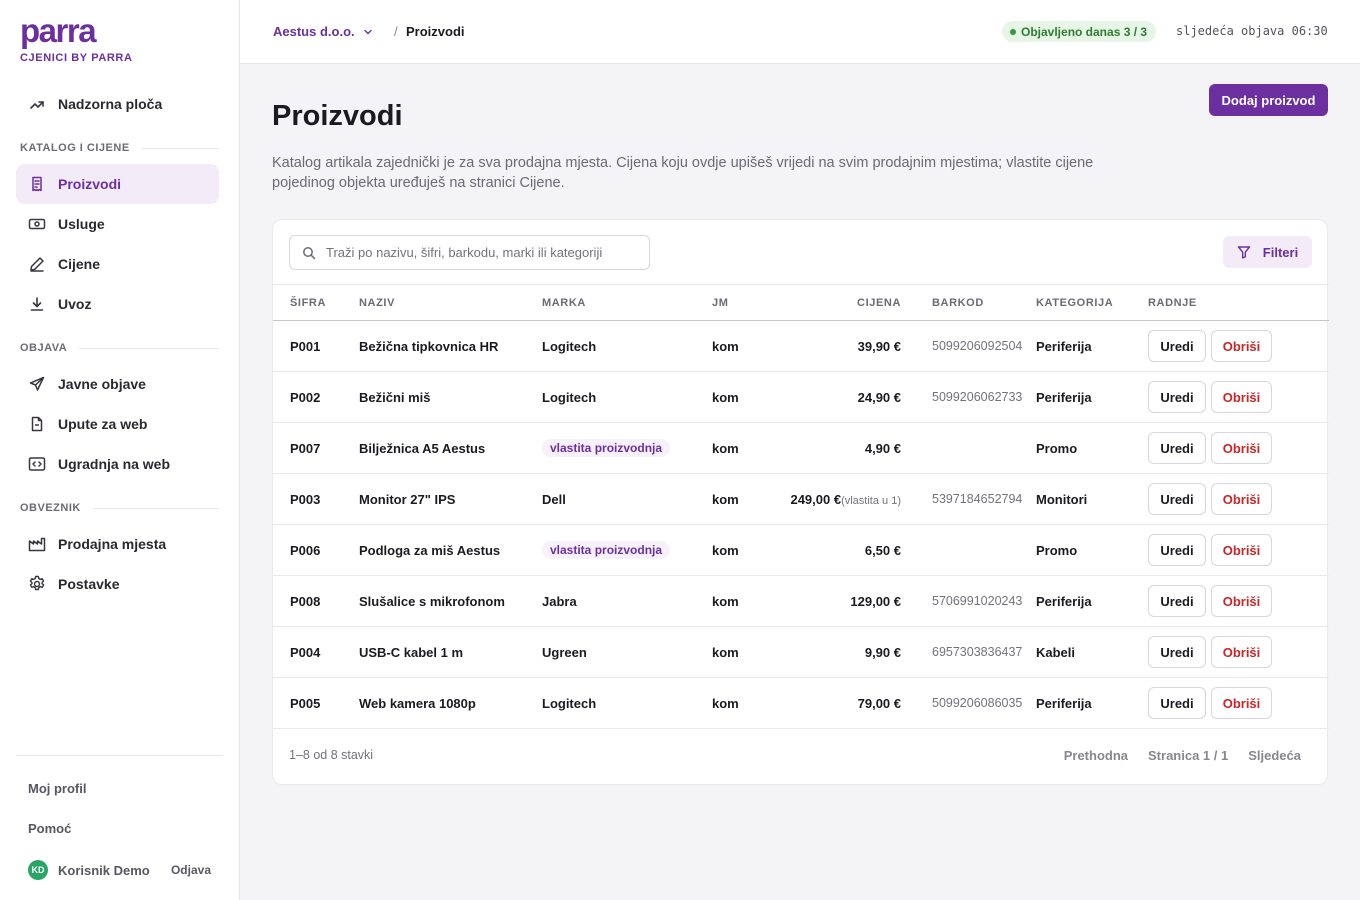 The image size is (1360, 900). What do you see at coordinates (114, 464) in the screenshot?
I see `sidebar-item-label: Ugradnja na web` at bounding box center [114, 464].